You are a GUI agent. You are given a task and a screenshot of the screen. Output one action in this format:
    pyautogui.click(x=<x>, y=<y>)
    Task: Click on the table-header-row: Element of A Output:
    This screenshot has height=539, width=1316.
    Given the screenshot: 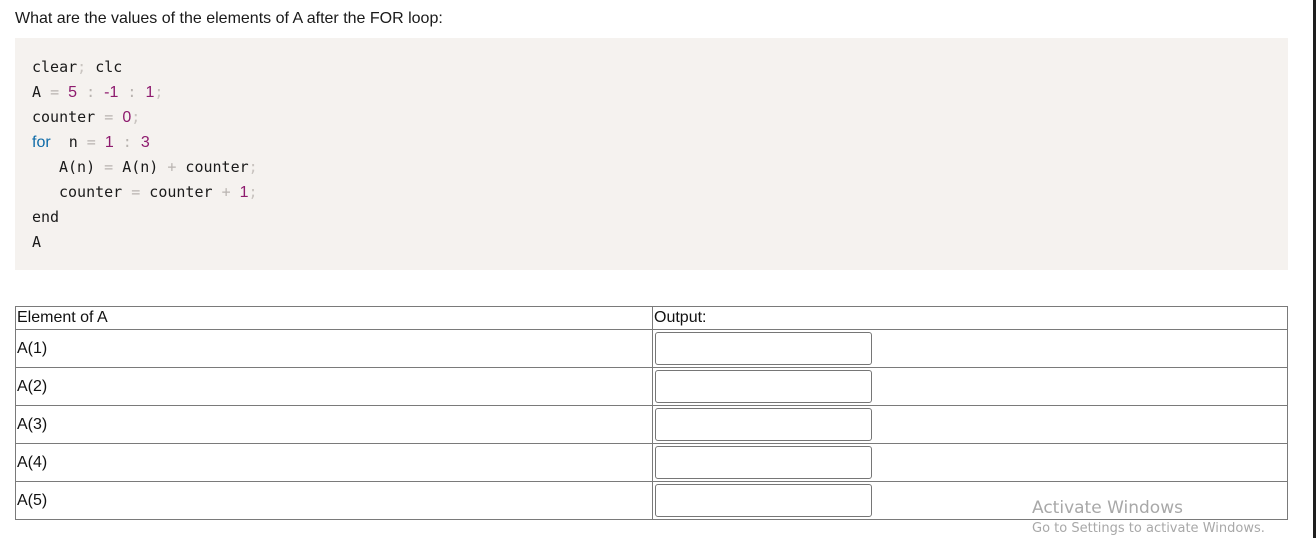 What is the action you would take?
    pyautogui.click(x=651, y=318)
    